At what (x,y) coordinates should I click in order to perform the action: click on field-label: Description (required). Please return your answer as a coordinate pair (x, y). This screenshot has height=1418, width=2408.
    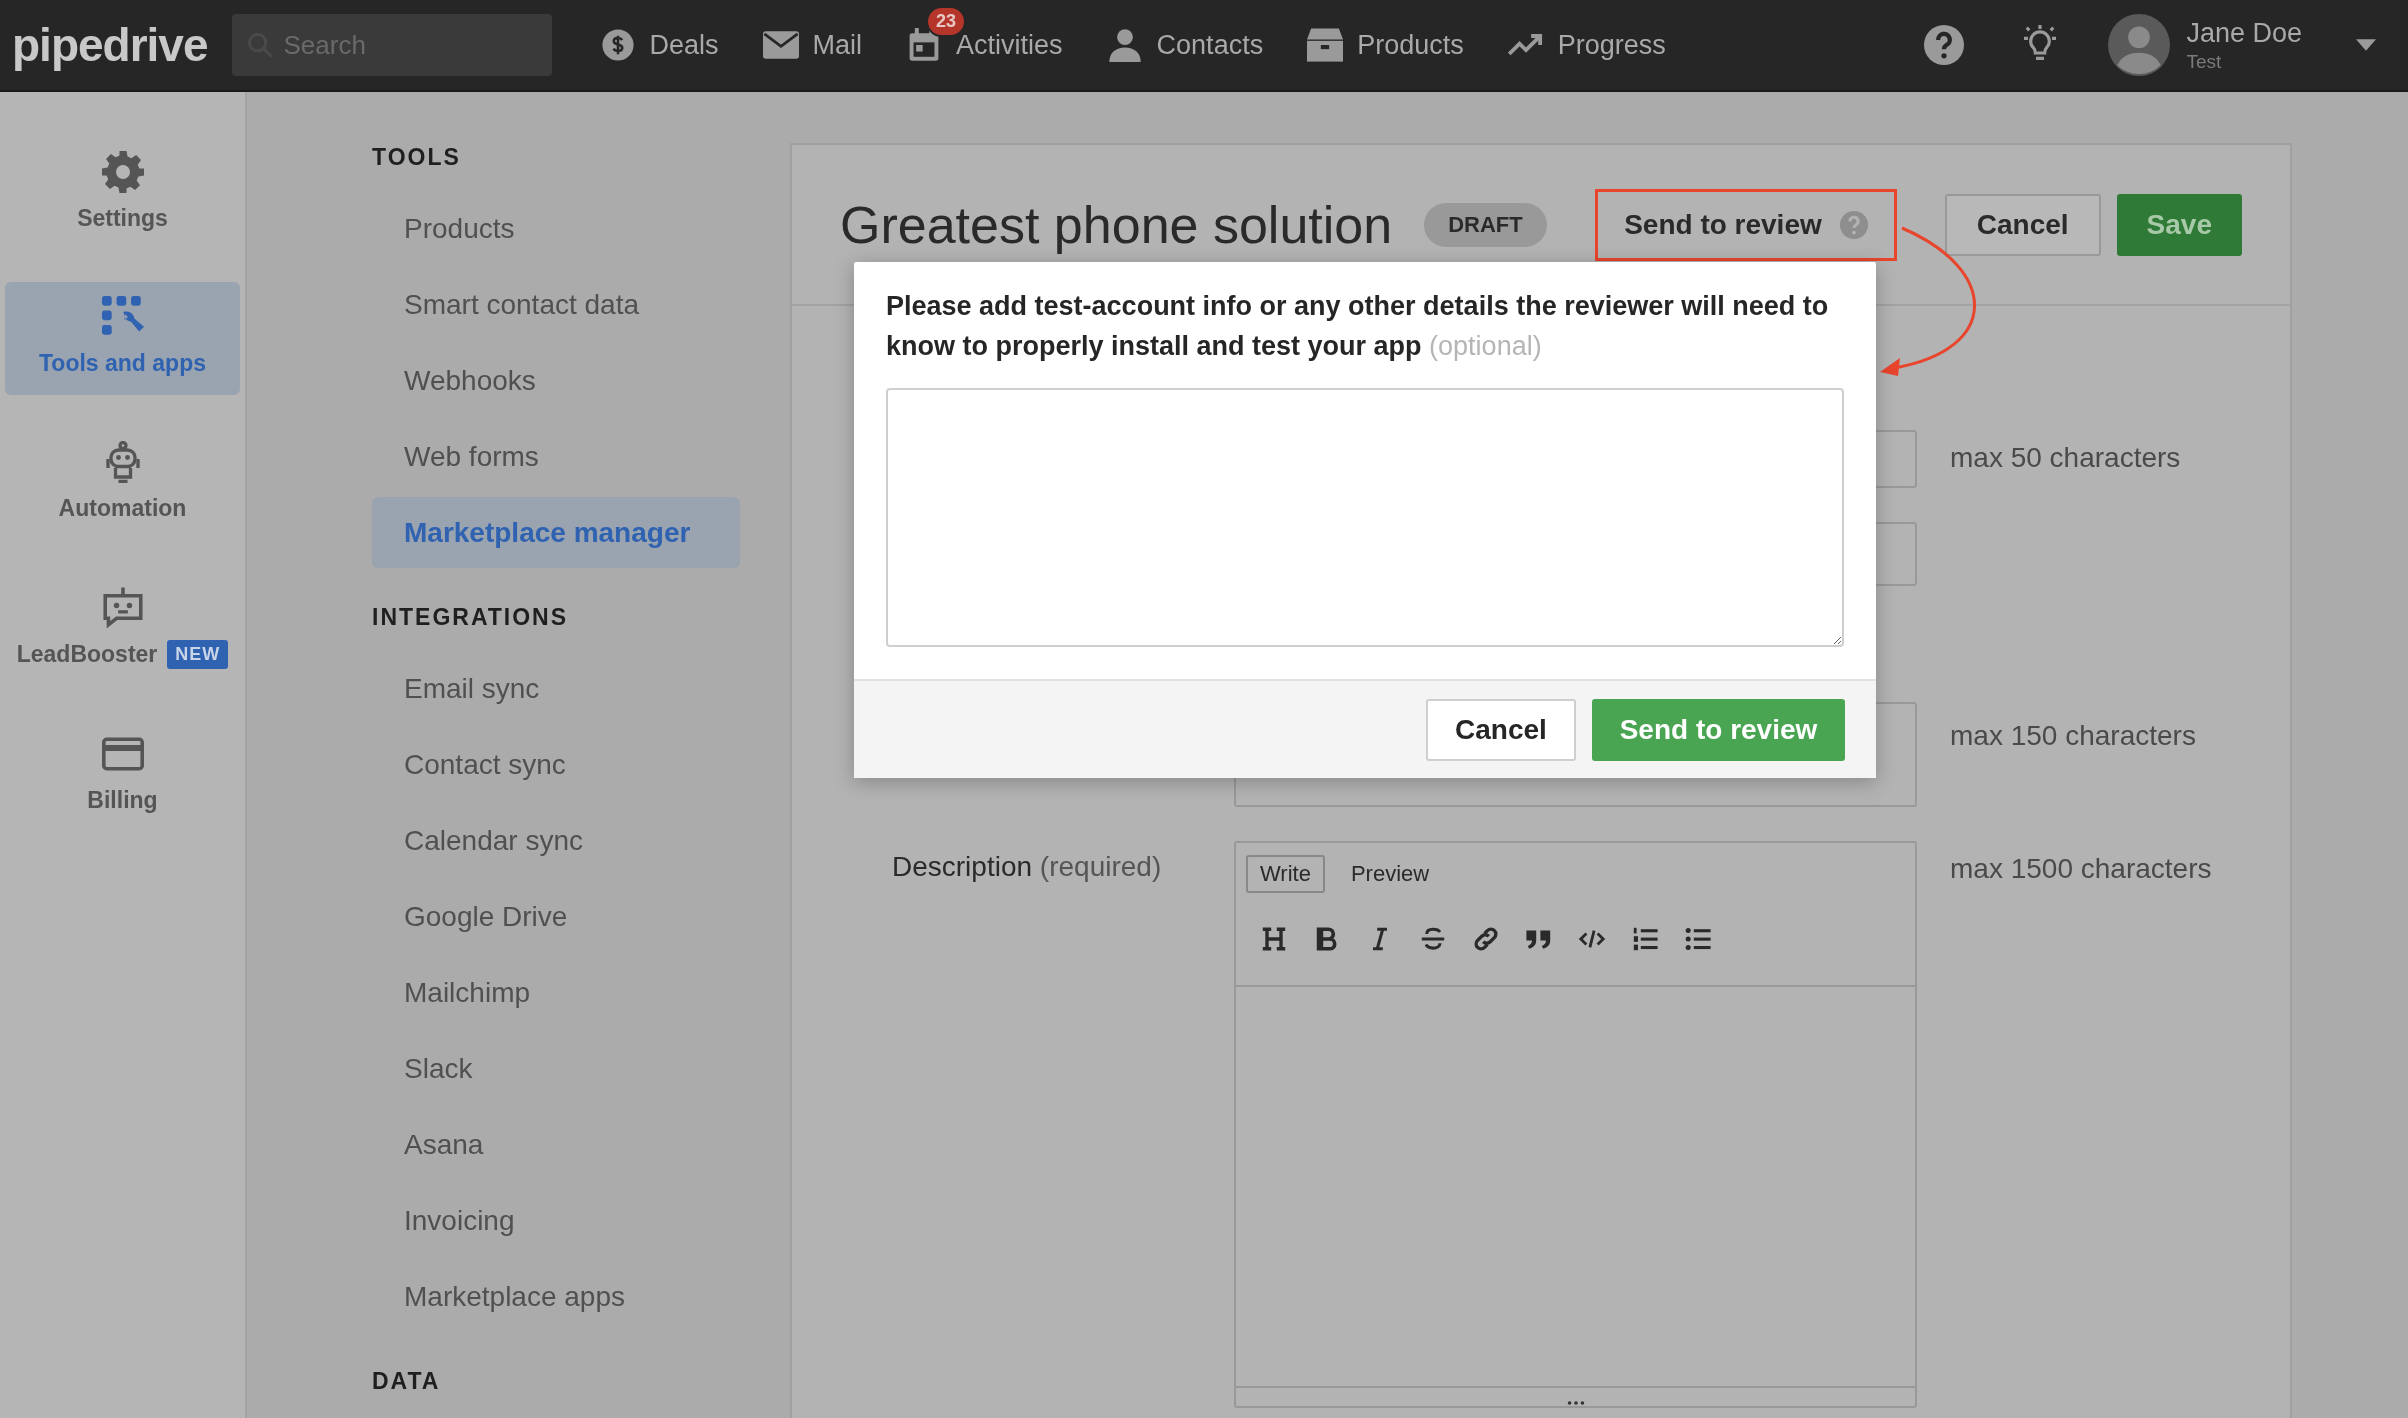
    Looking at the image, I should click on (1027, 866).